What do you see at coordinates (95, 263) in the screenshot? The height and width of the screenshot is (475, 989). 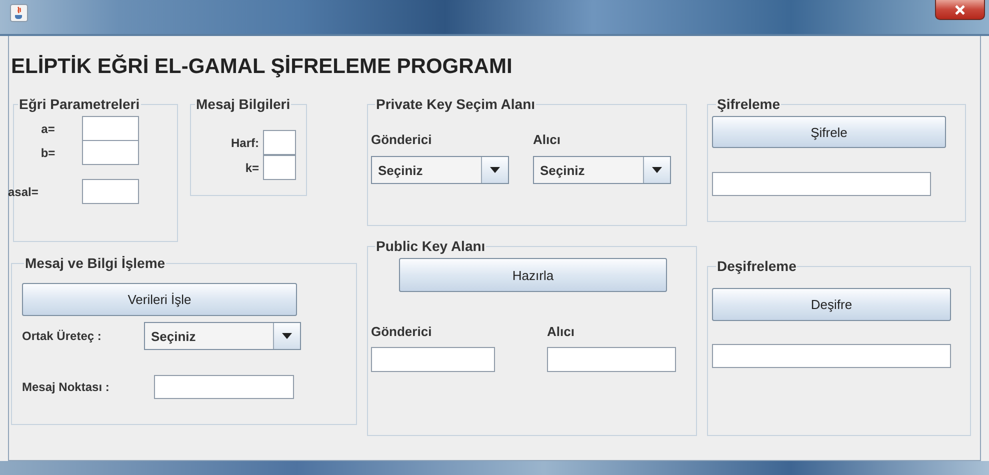 I see `panel-title: Mesaj ve Bilgi İşleme` at bounding box center [95, 263].